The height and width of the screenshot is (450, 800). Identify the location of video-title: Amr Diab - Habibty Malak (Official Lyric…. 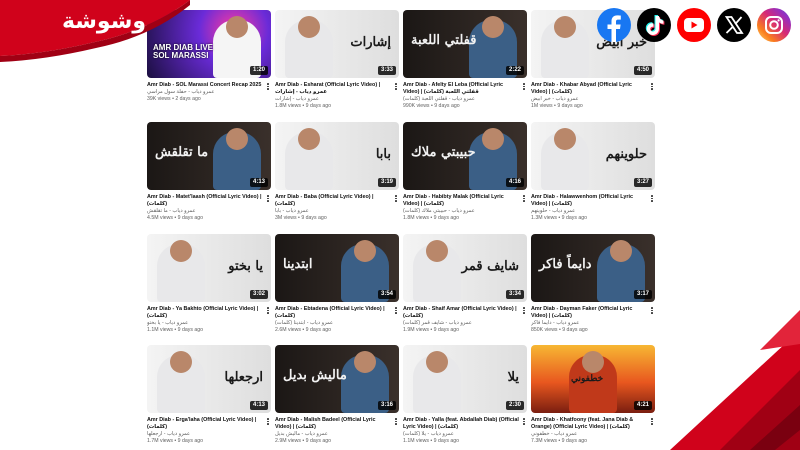
(461, 201).